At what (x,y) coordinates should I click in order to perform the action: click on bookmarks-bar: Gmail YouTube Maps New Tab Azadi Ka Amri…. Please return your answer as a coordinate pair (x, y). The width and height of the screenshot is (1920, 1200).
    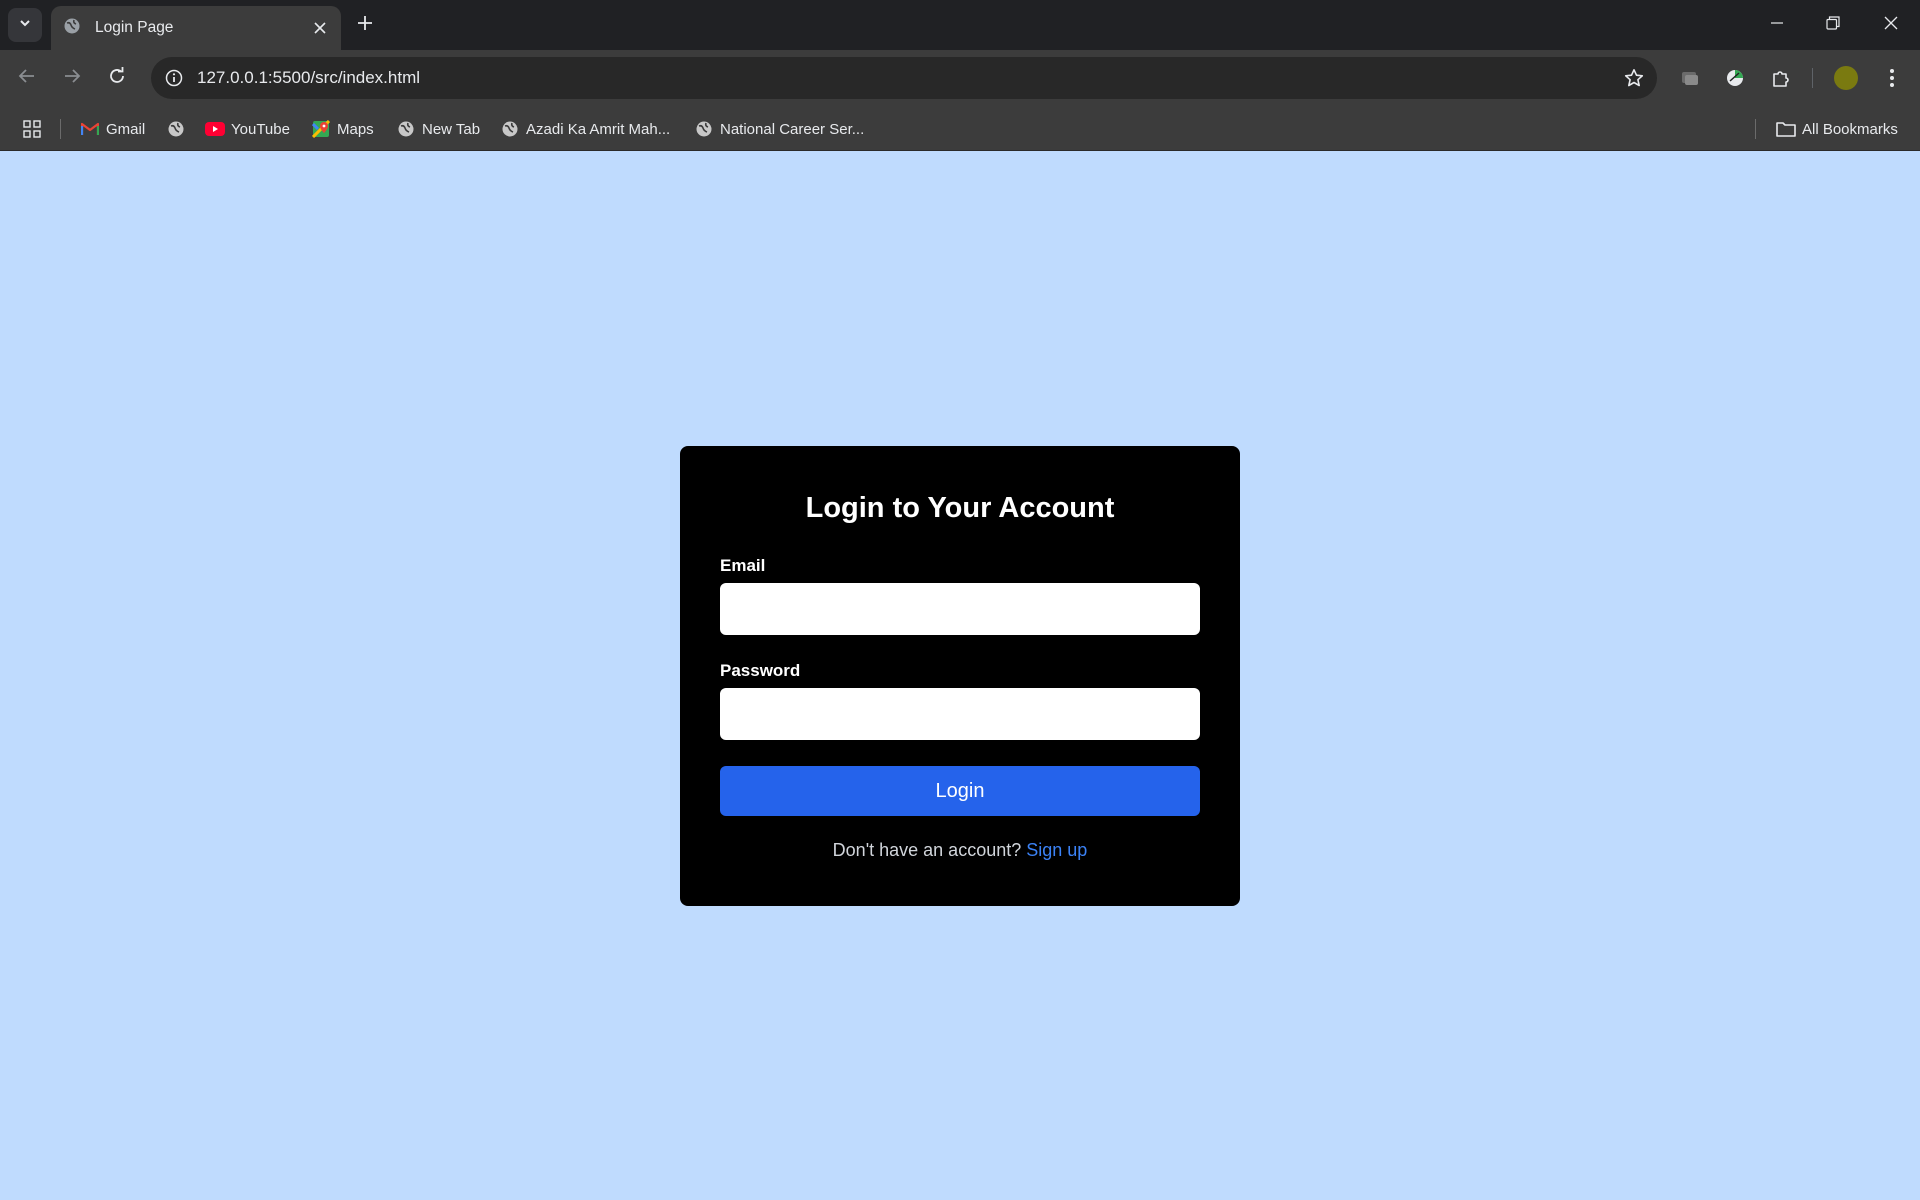
    Looking at the image, I should click on (960, 129).